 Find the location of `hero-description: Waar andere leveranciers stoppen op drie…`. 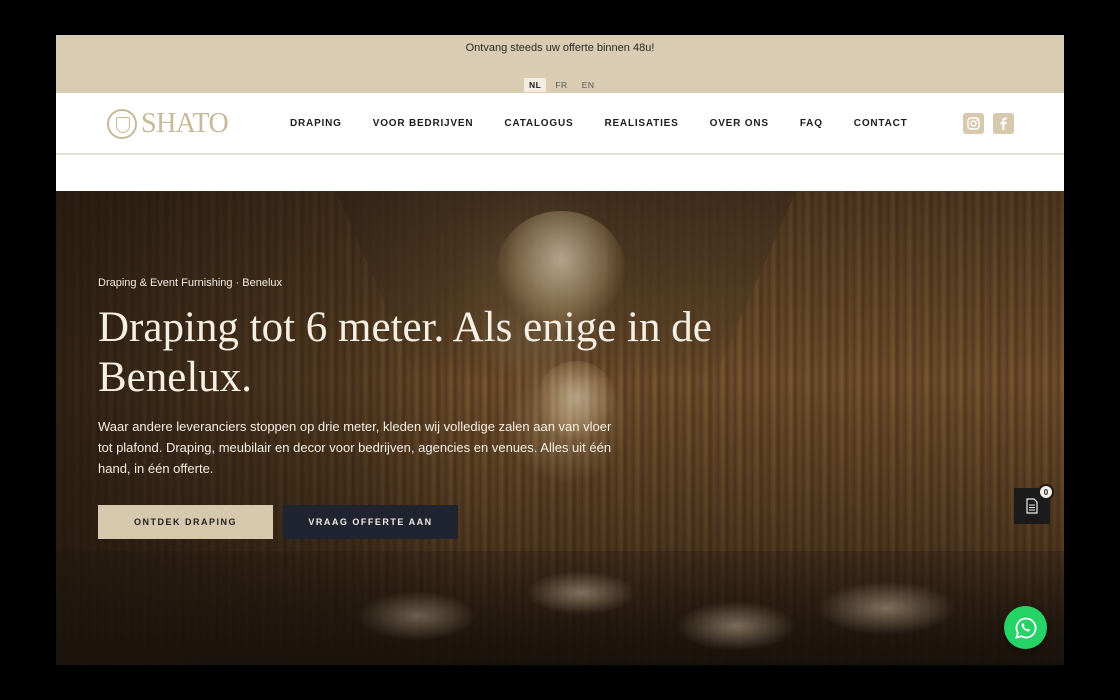

hero-description: Waar andere leveranciers stoppen op drie… is located at coordinates (355, 447).